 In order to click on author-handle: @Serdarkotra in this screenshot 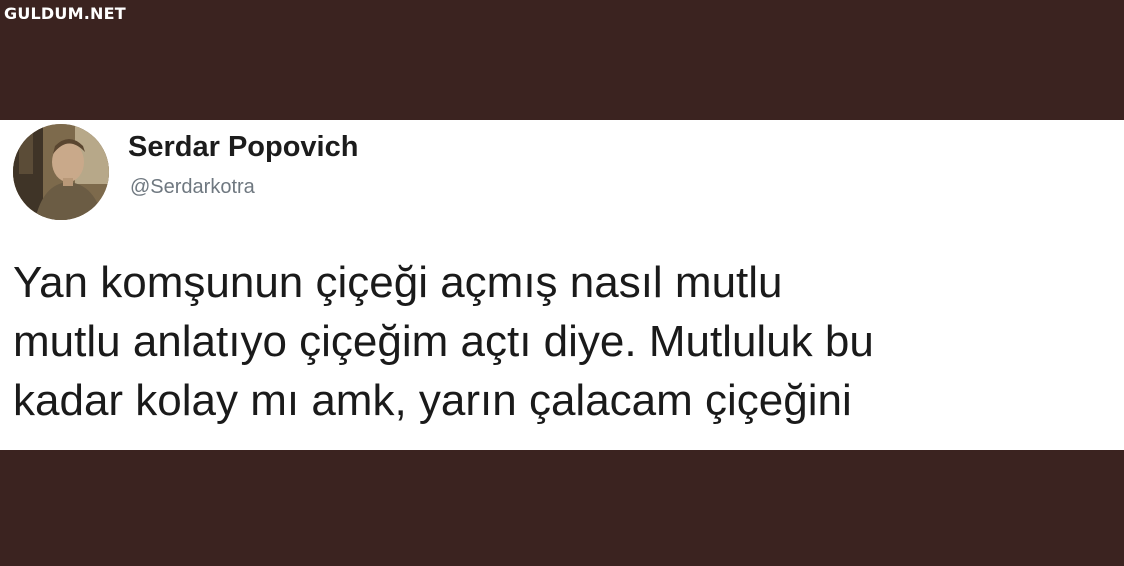, I will do `click(192, 187)`.